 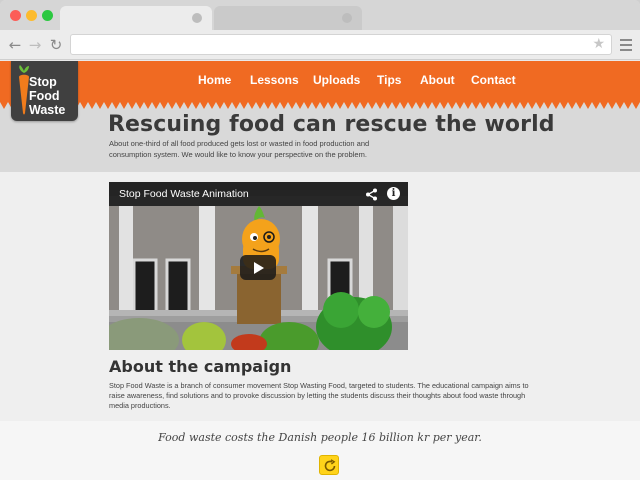 What do you see at coordinates (389, 80) in the screenshot?
I see `nav-tips: Tips` at bounding box center [389, 80].